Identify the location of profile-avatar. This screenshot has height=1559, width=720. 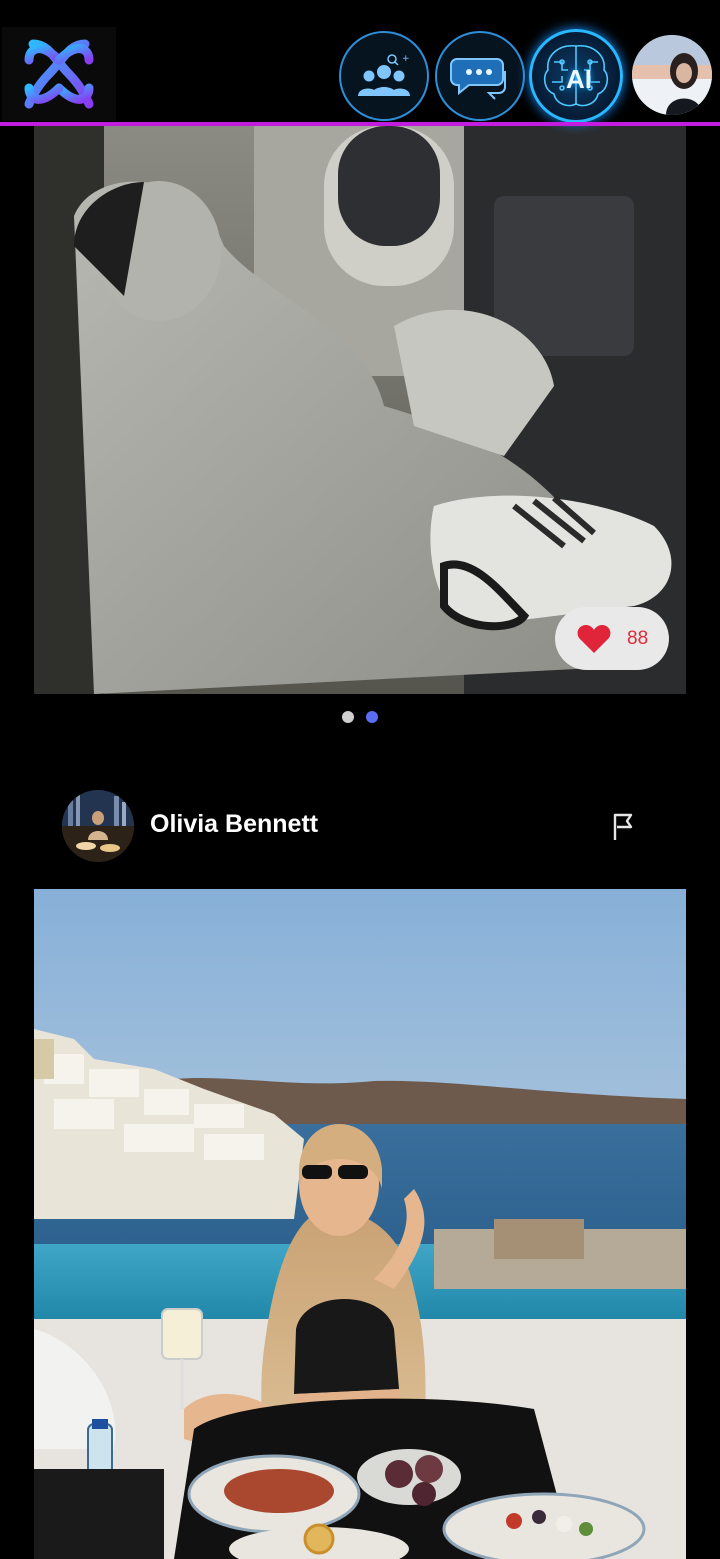
(672, 75).